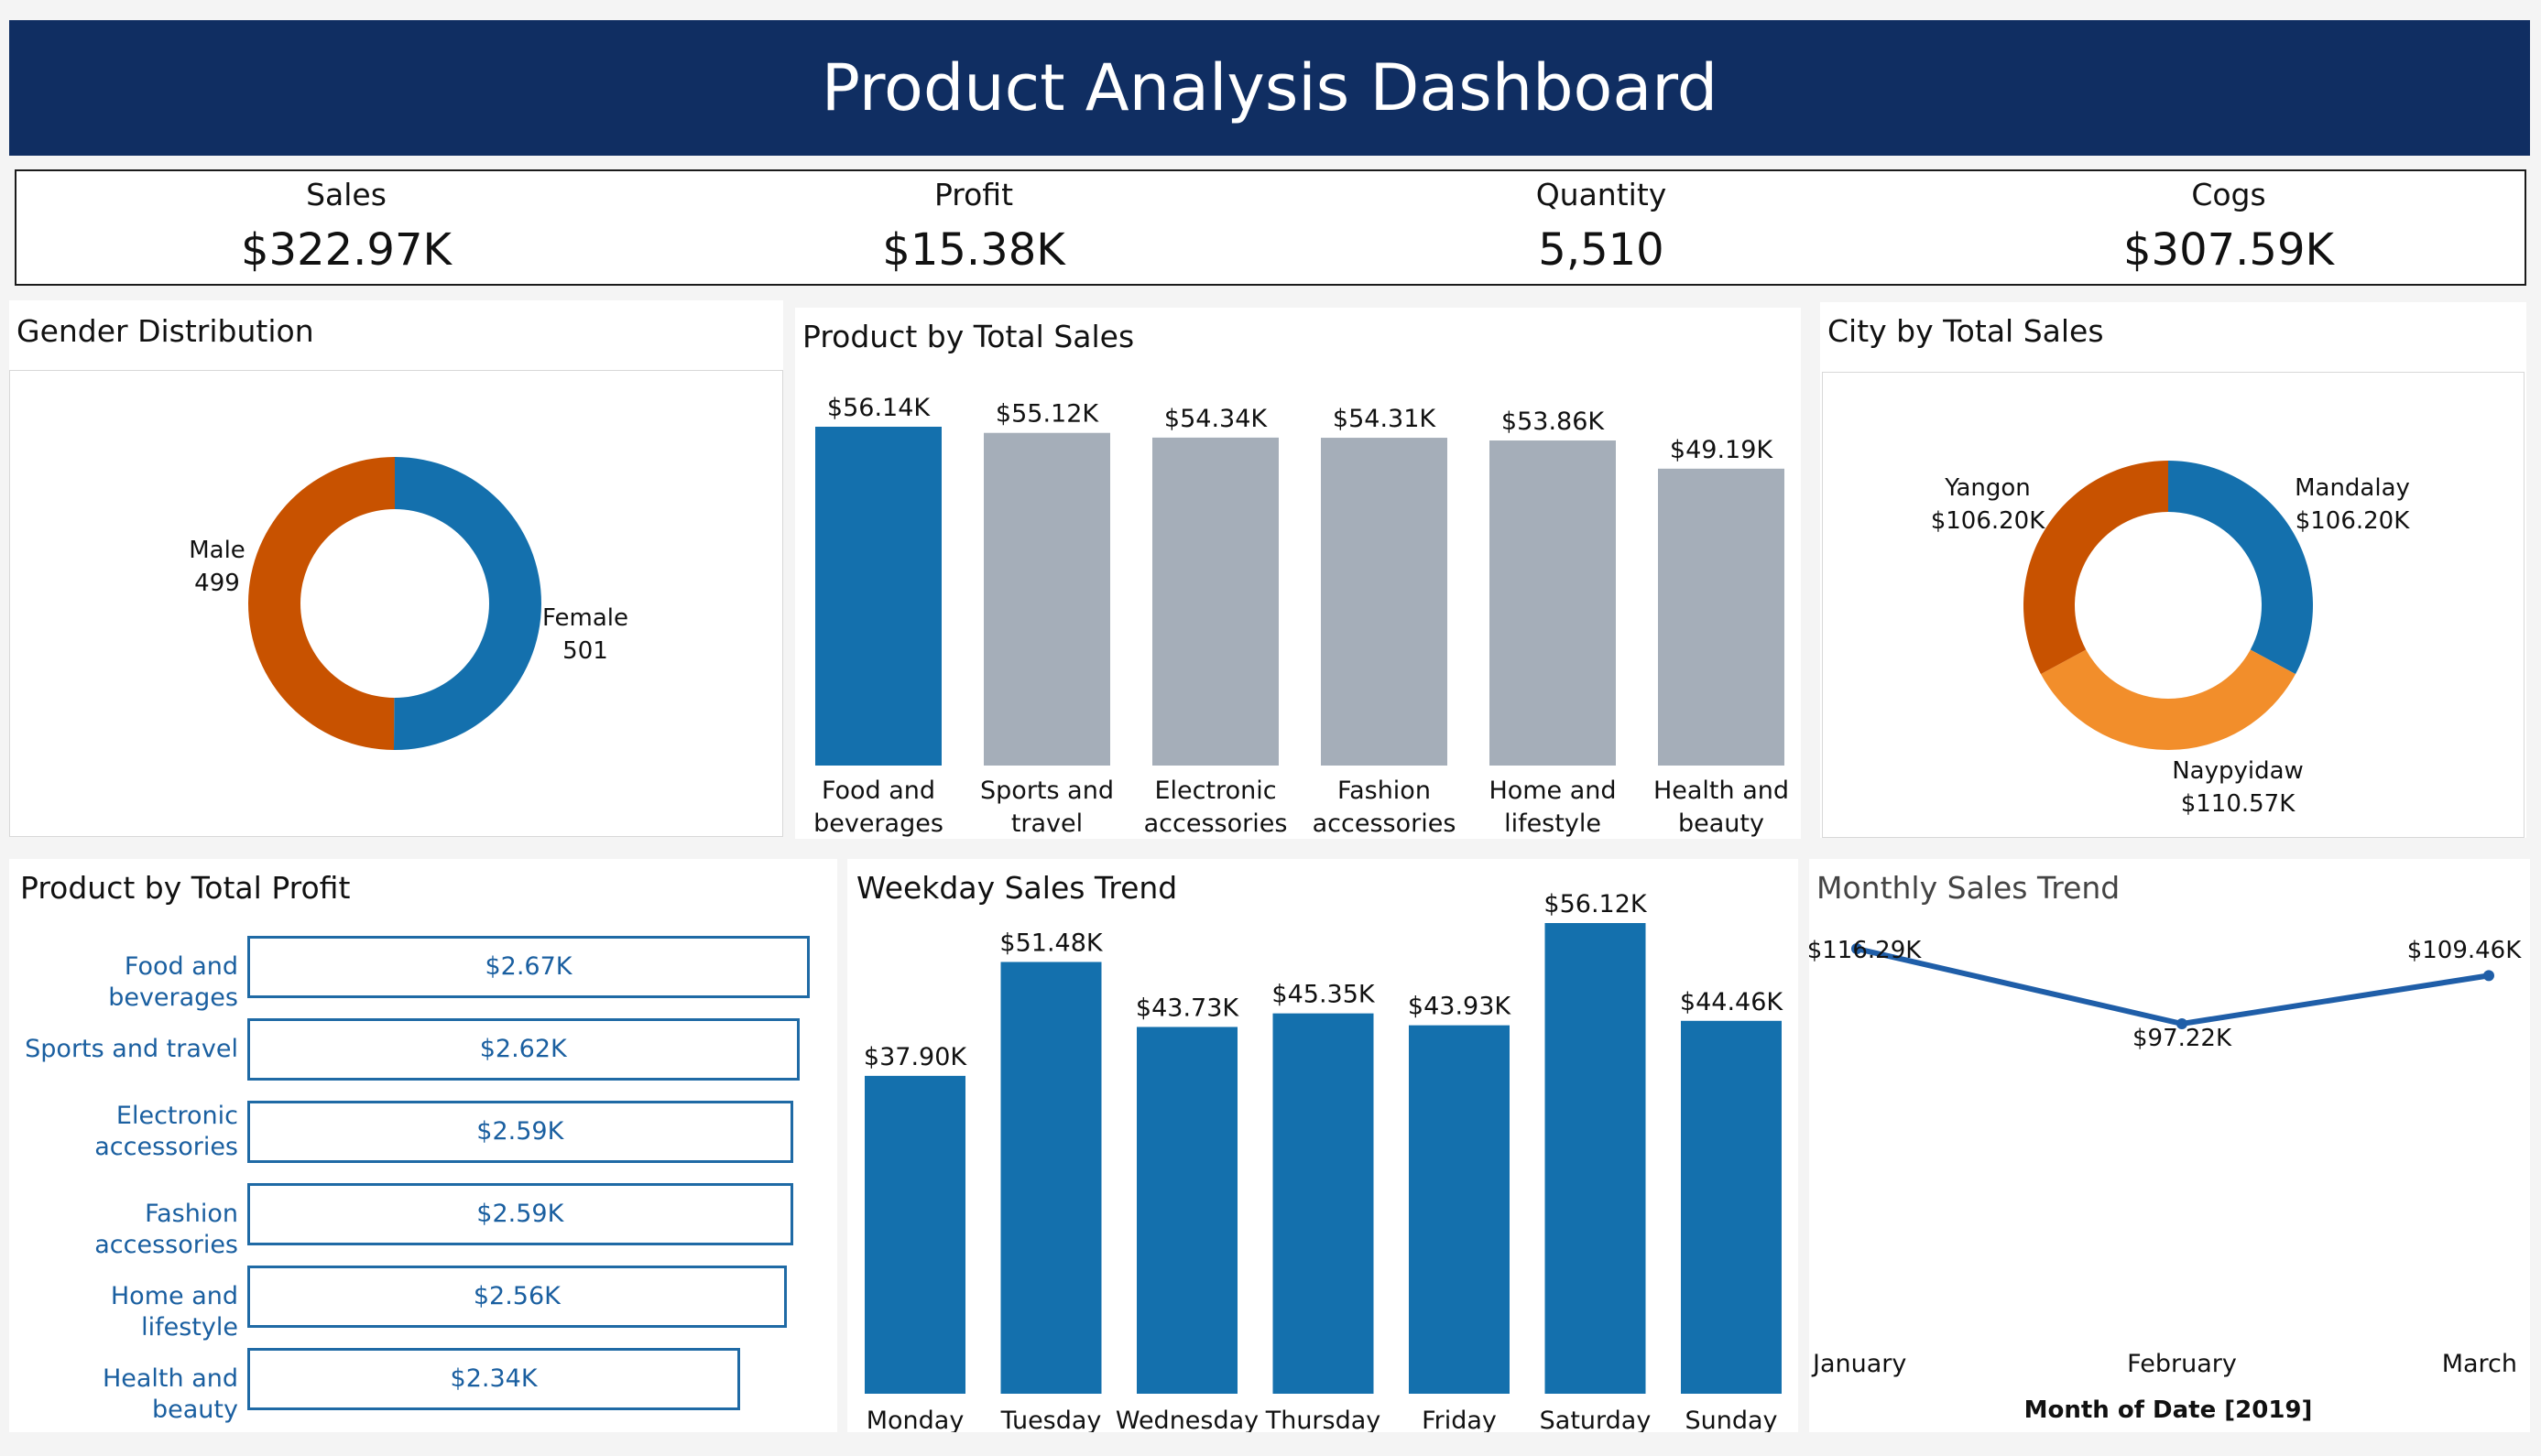  What do you see at coordinates (2465, 950) in the screenshot?
I see `monthly-sales-data-label: $109.46K` at bounding box center [2465, 950].